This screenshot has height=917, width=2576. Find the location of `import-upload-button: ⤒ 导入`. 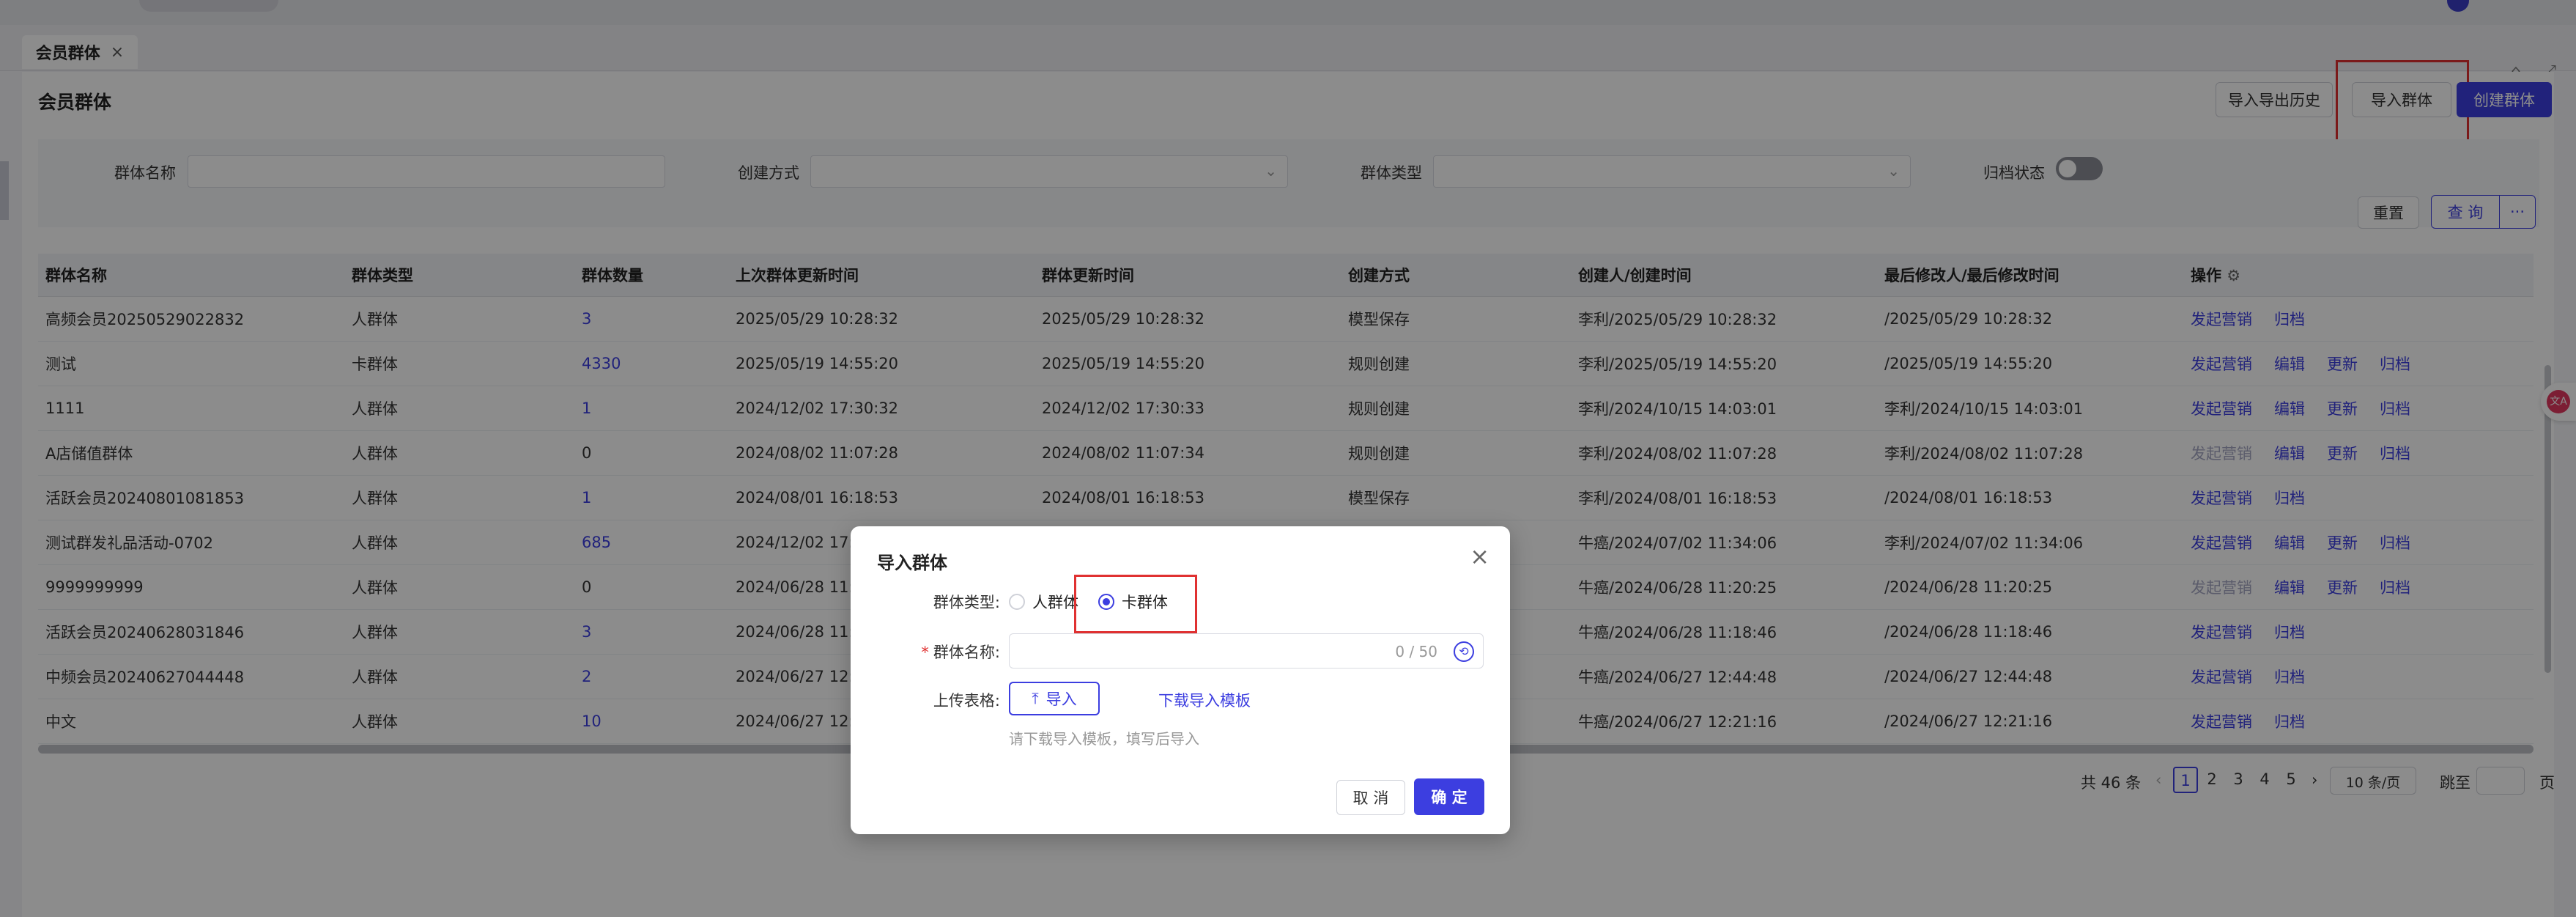

import-upload-button: ⤒ 导入 is located at coordinates (1054, 698).